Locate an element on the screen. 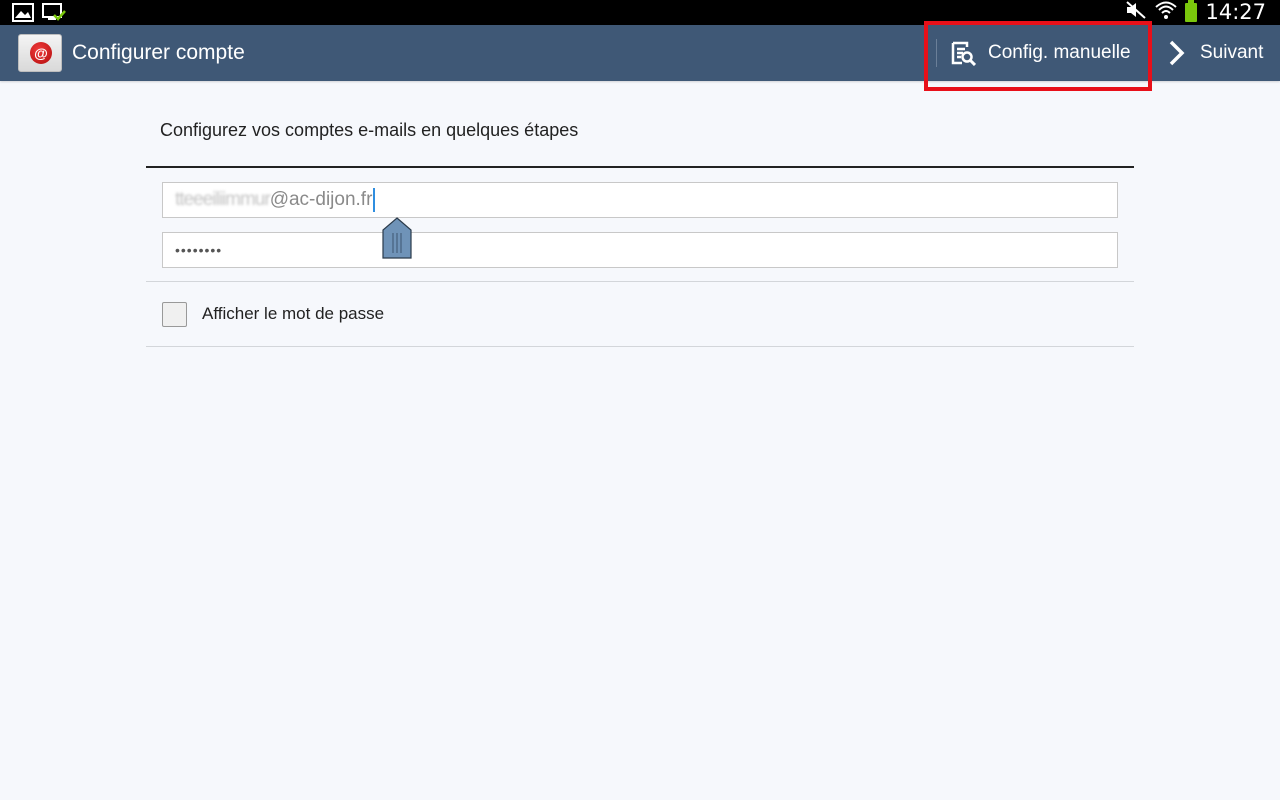 The width and height of the screenshot is (1280, 800). password-field: •••••••• is located at coordinates (640, 250).